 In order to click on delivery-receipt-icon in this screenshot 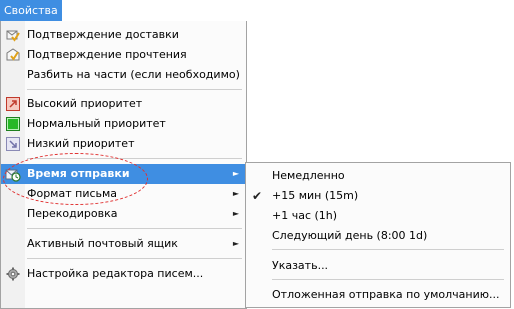, I will do `click(13, 35)`.